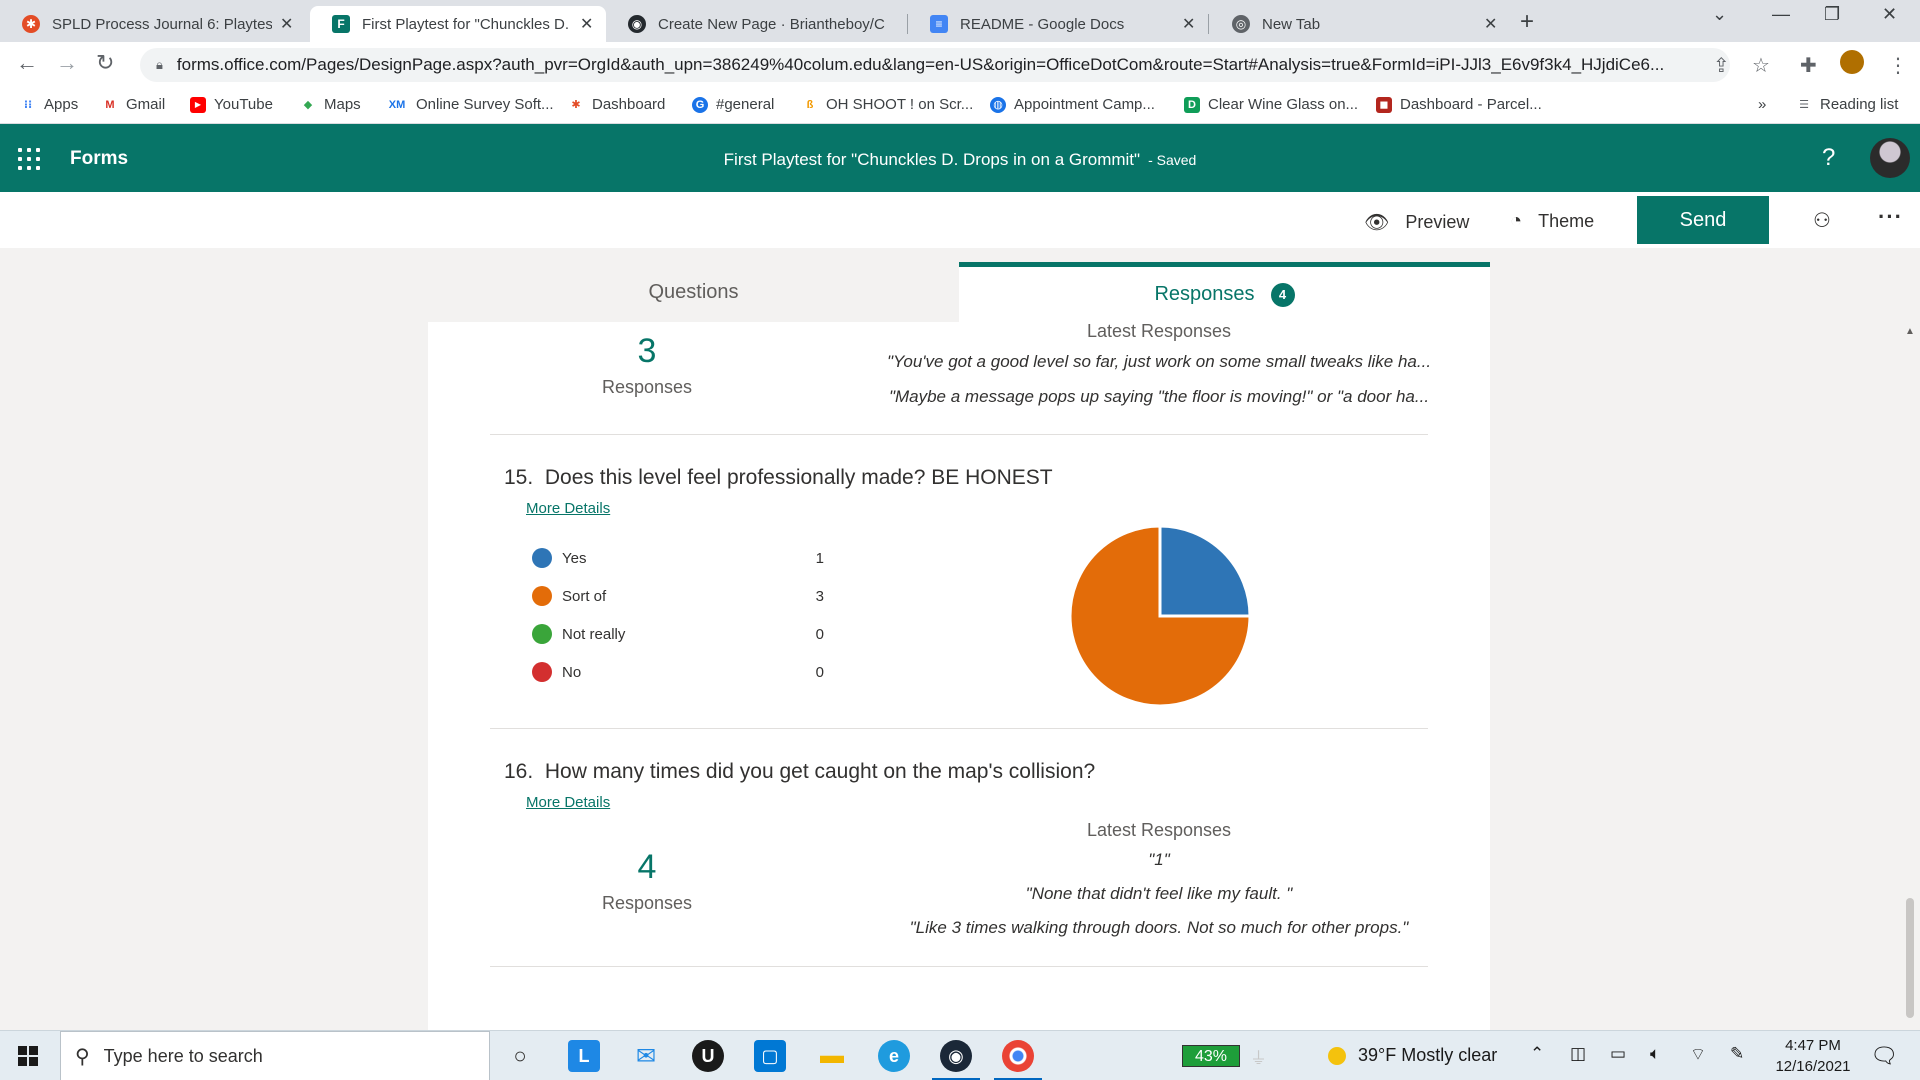 This screenshot has width=1920, height=1080. What do you see at coordinates (330, 104) in the screenshot?
I see `bookmark-maps: ◆ Maps` at bounding box center [330, 104].